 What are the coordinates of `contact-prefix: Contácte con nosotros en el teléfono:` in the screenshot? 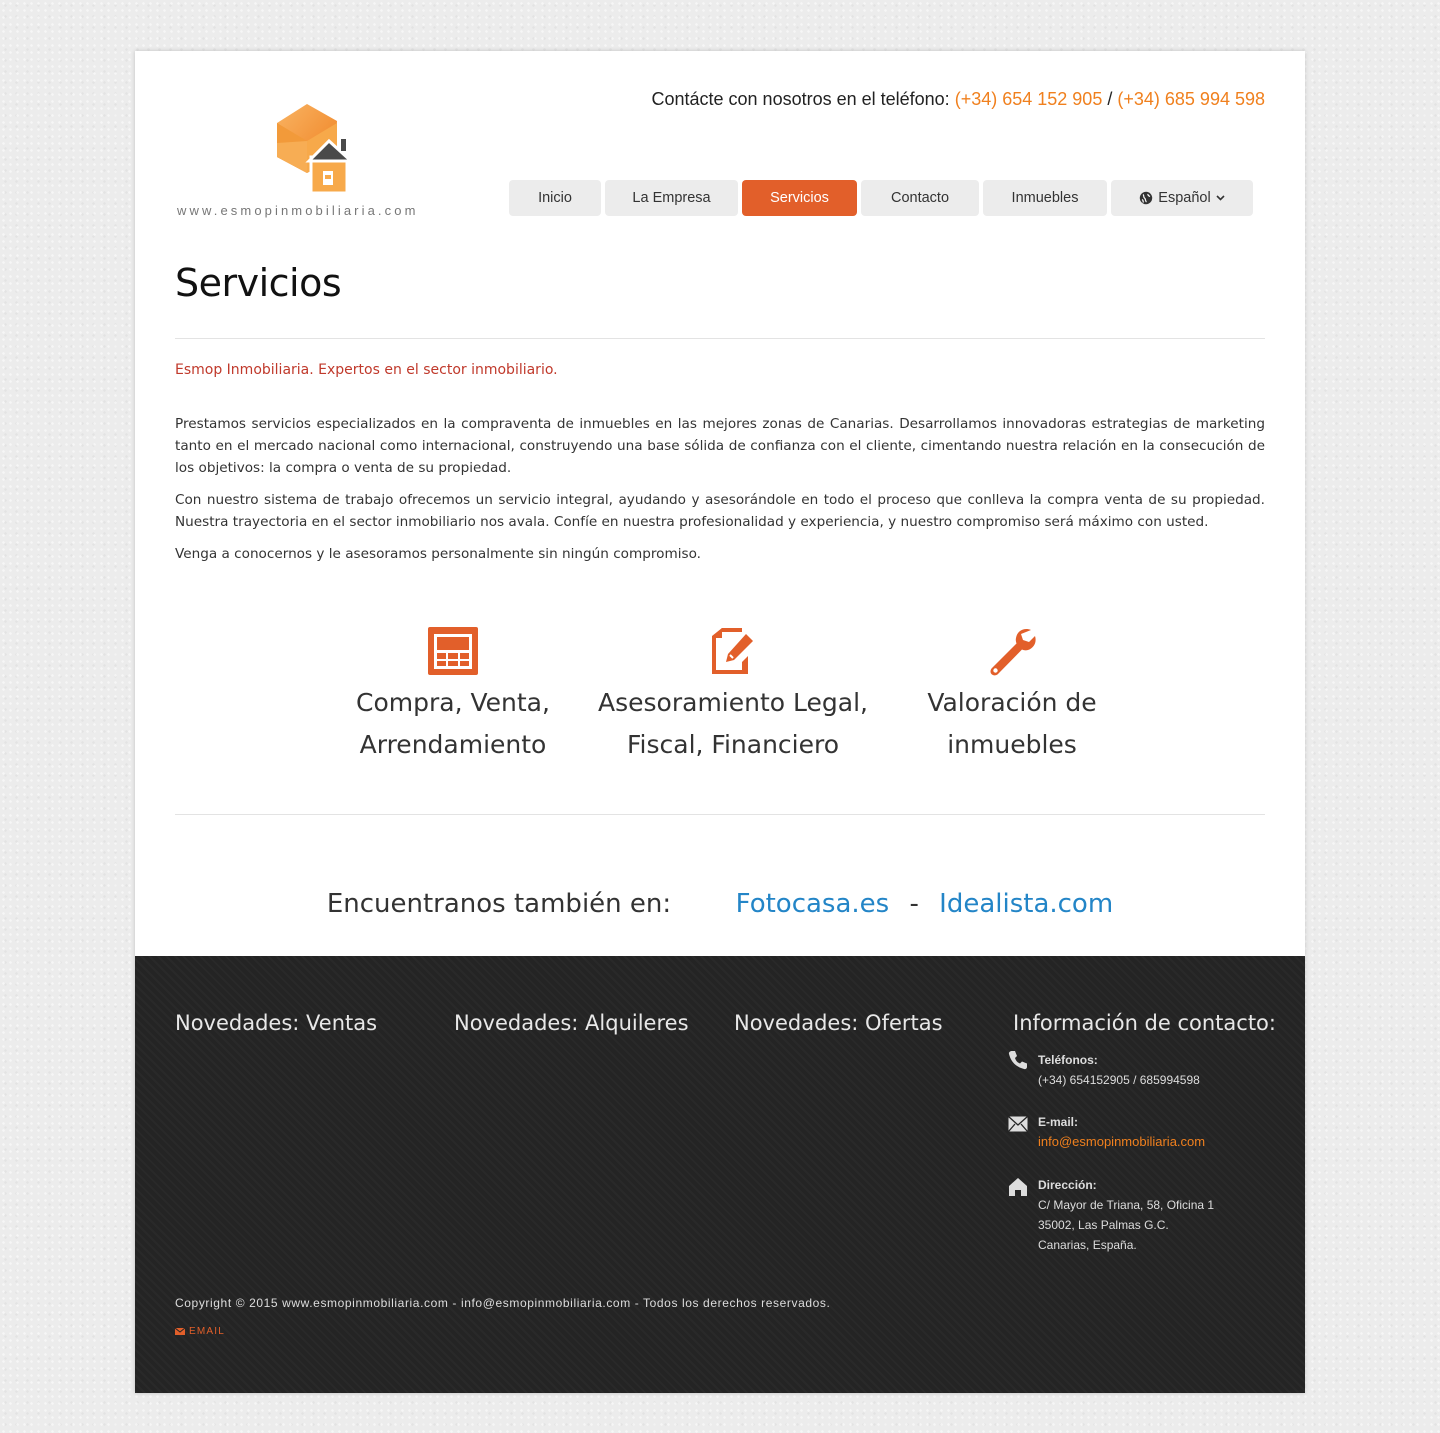 It's located at (800, 99).